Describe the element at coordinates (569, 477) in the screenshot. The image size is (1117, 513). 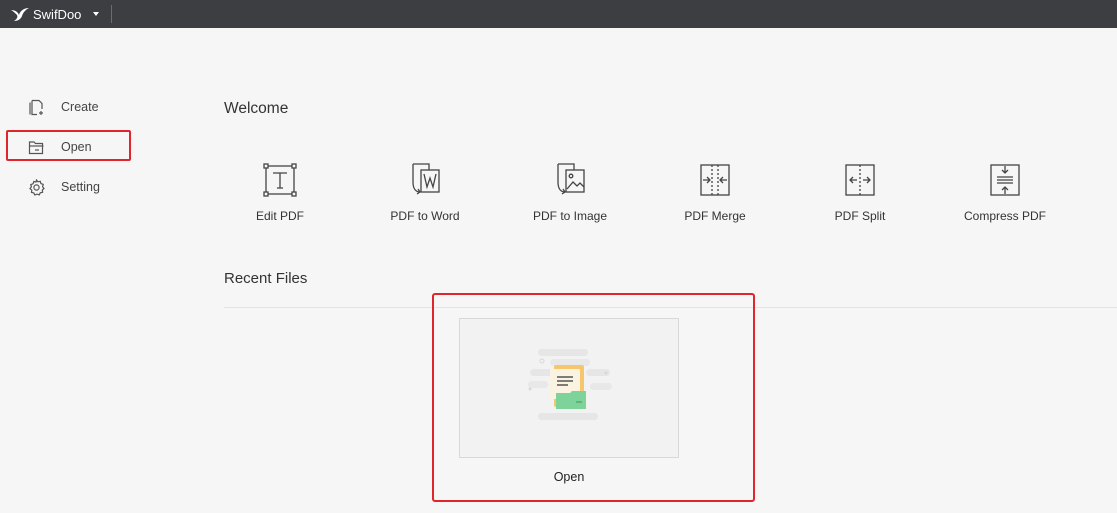
I see `open-file-label: Open` at that location.